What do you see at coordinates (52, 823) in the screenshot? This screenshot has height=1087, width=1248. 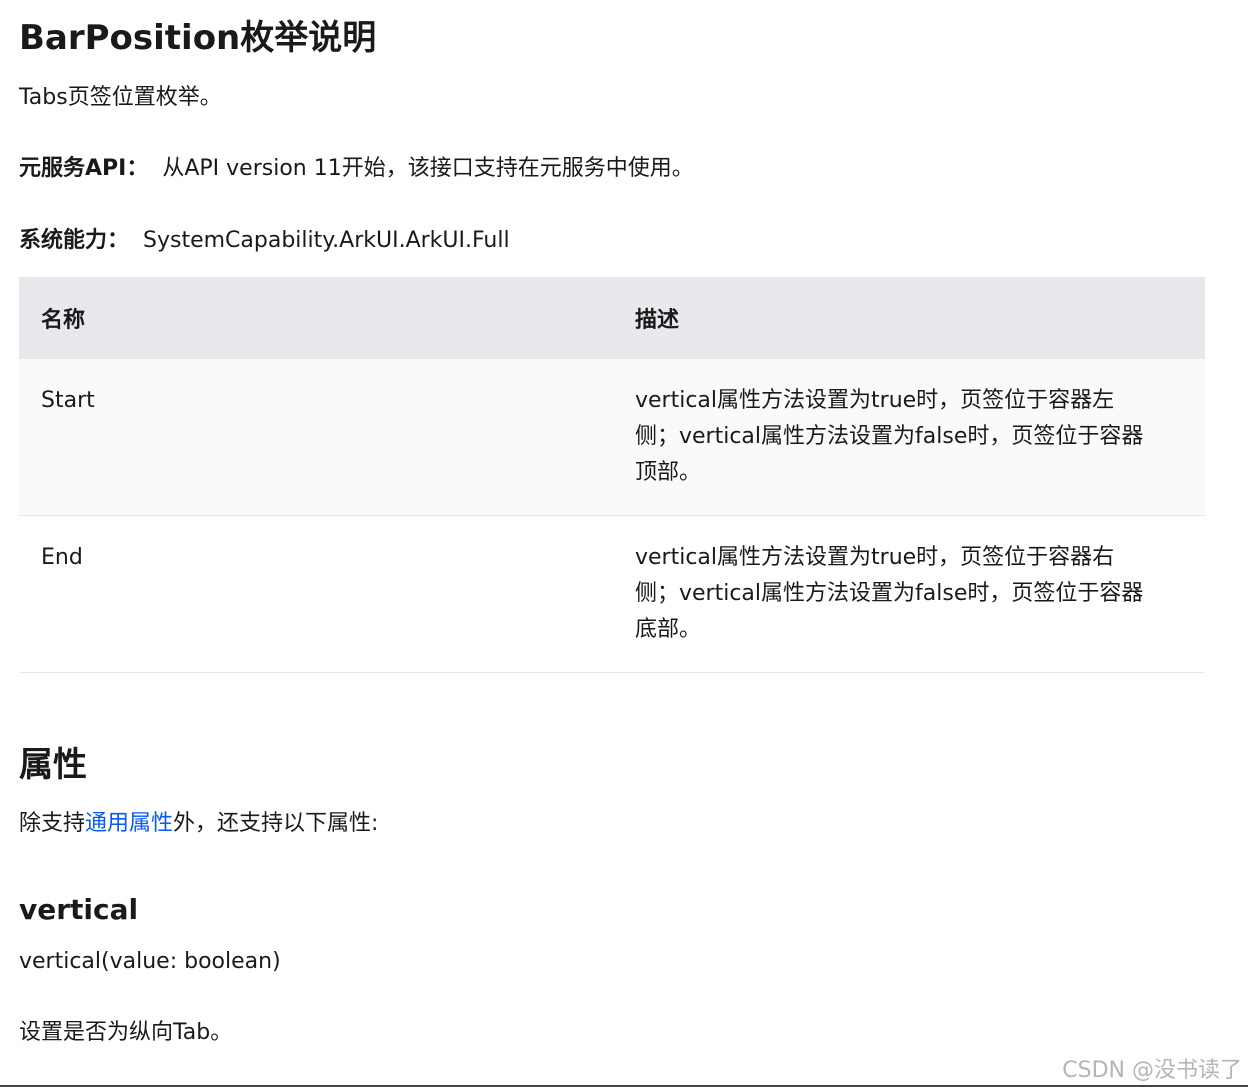 I see `attributes-intro-before: 除支持` at bounding box center [52, 823].